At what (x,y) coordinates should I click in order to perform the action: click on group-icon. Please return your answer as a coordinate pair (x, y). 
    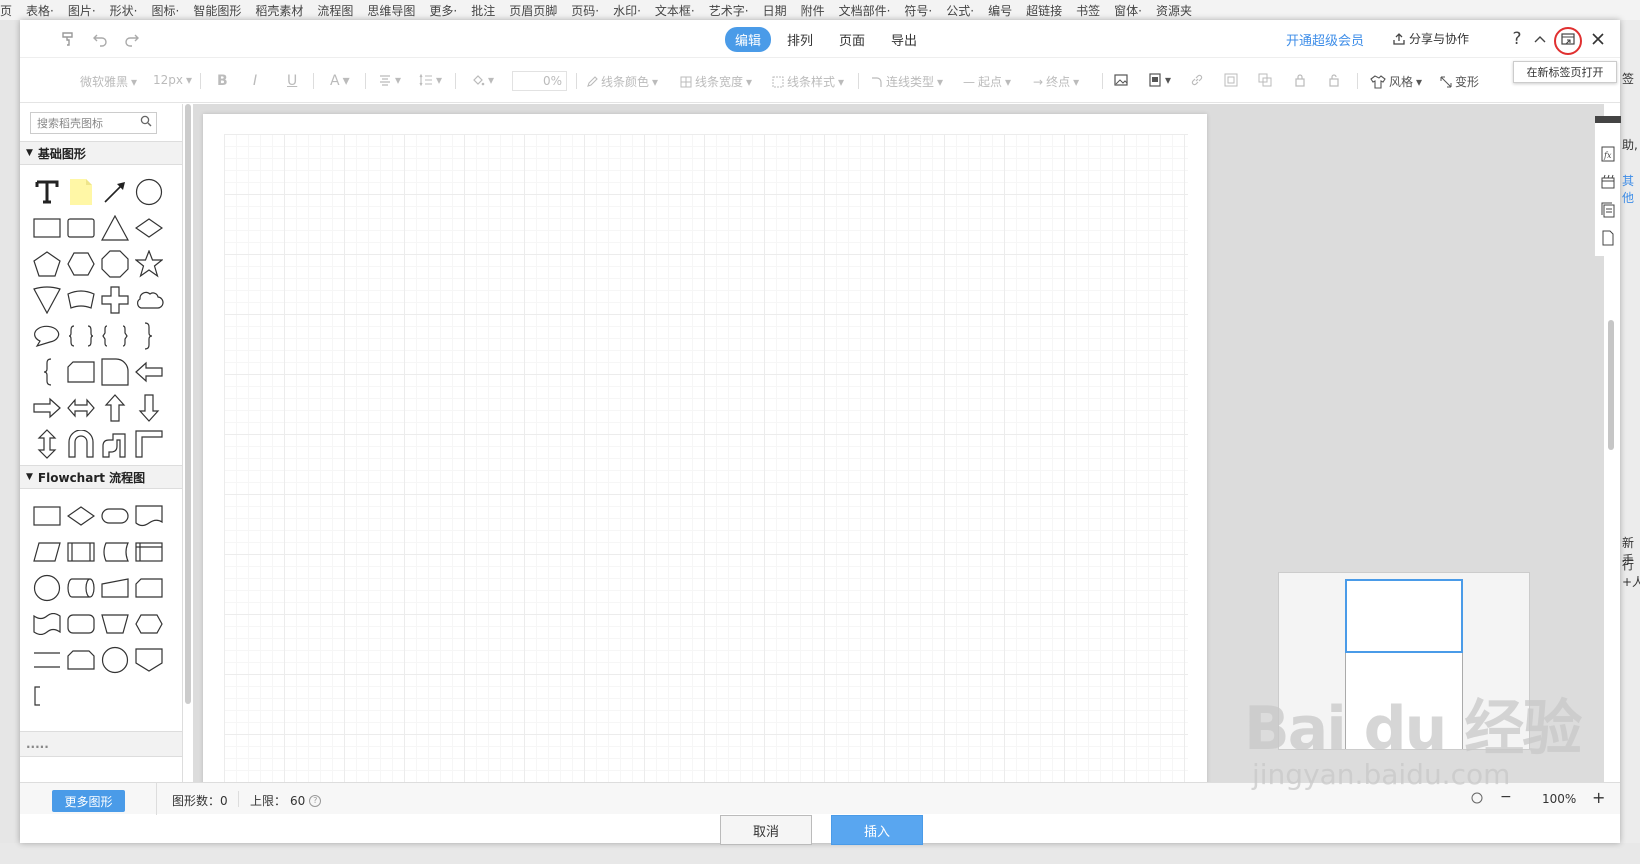
    Looking at the image, I should click on (1231, 80).